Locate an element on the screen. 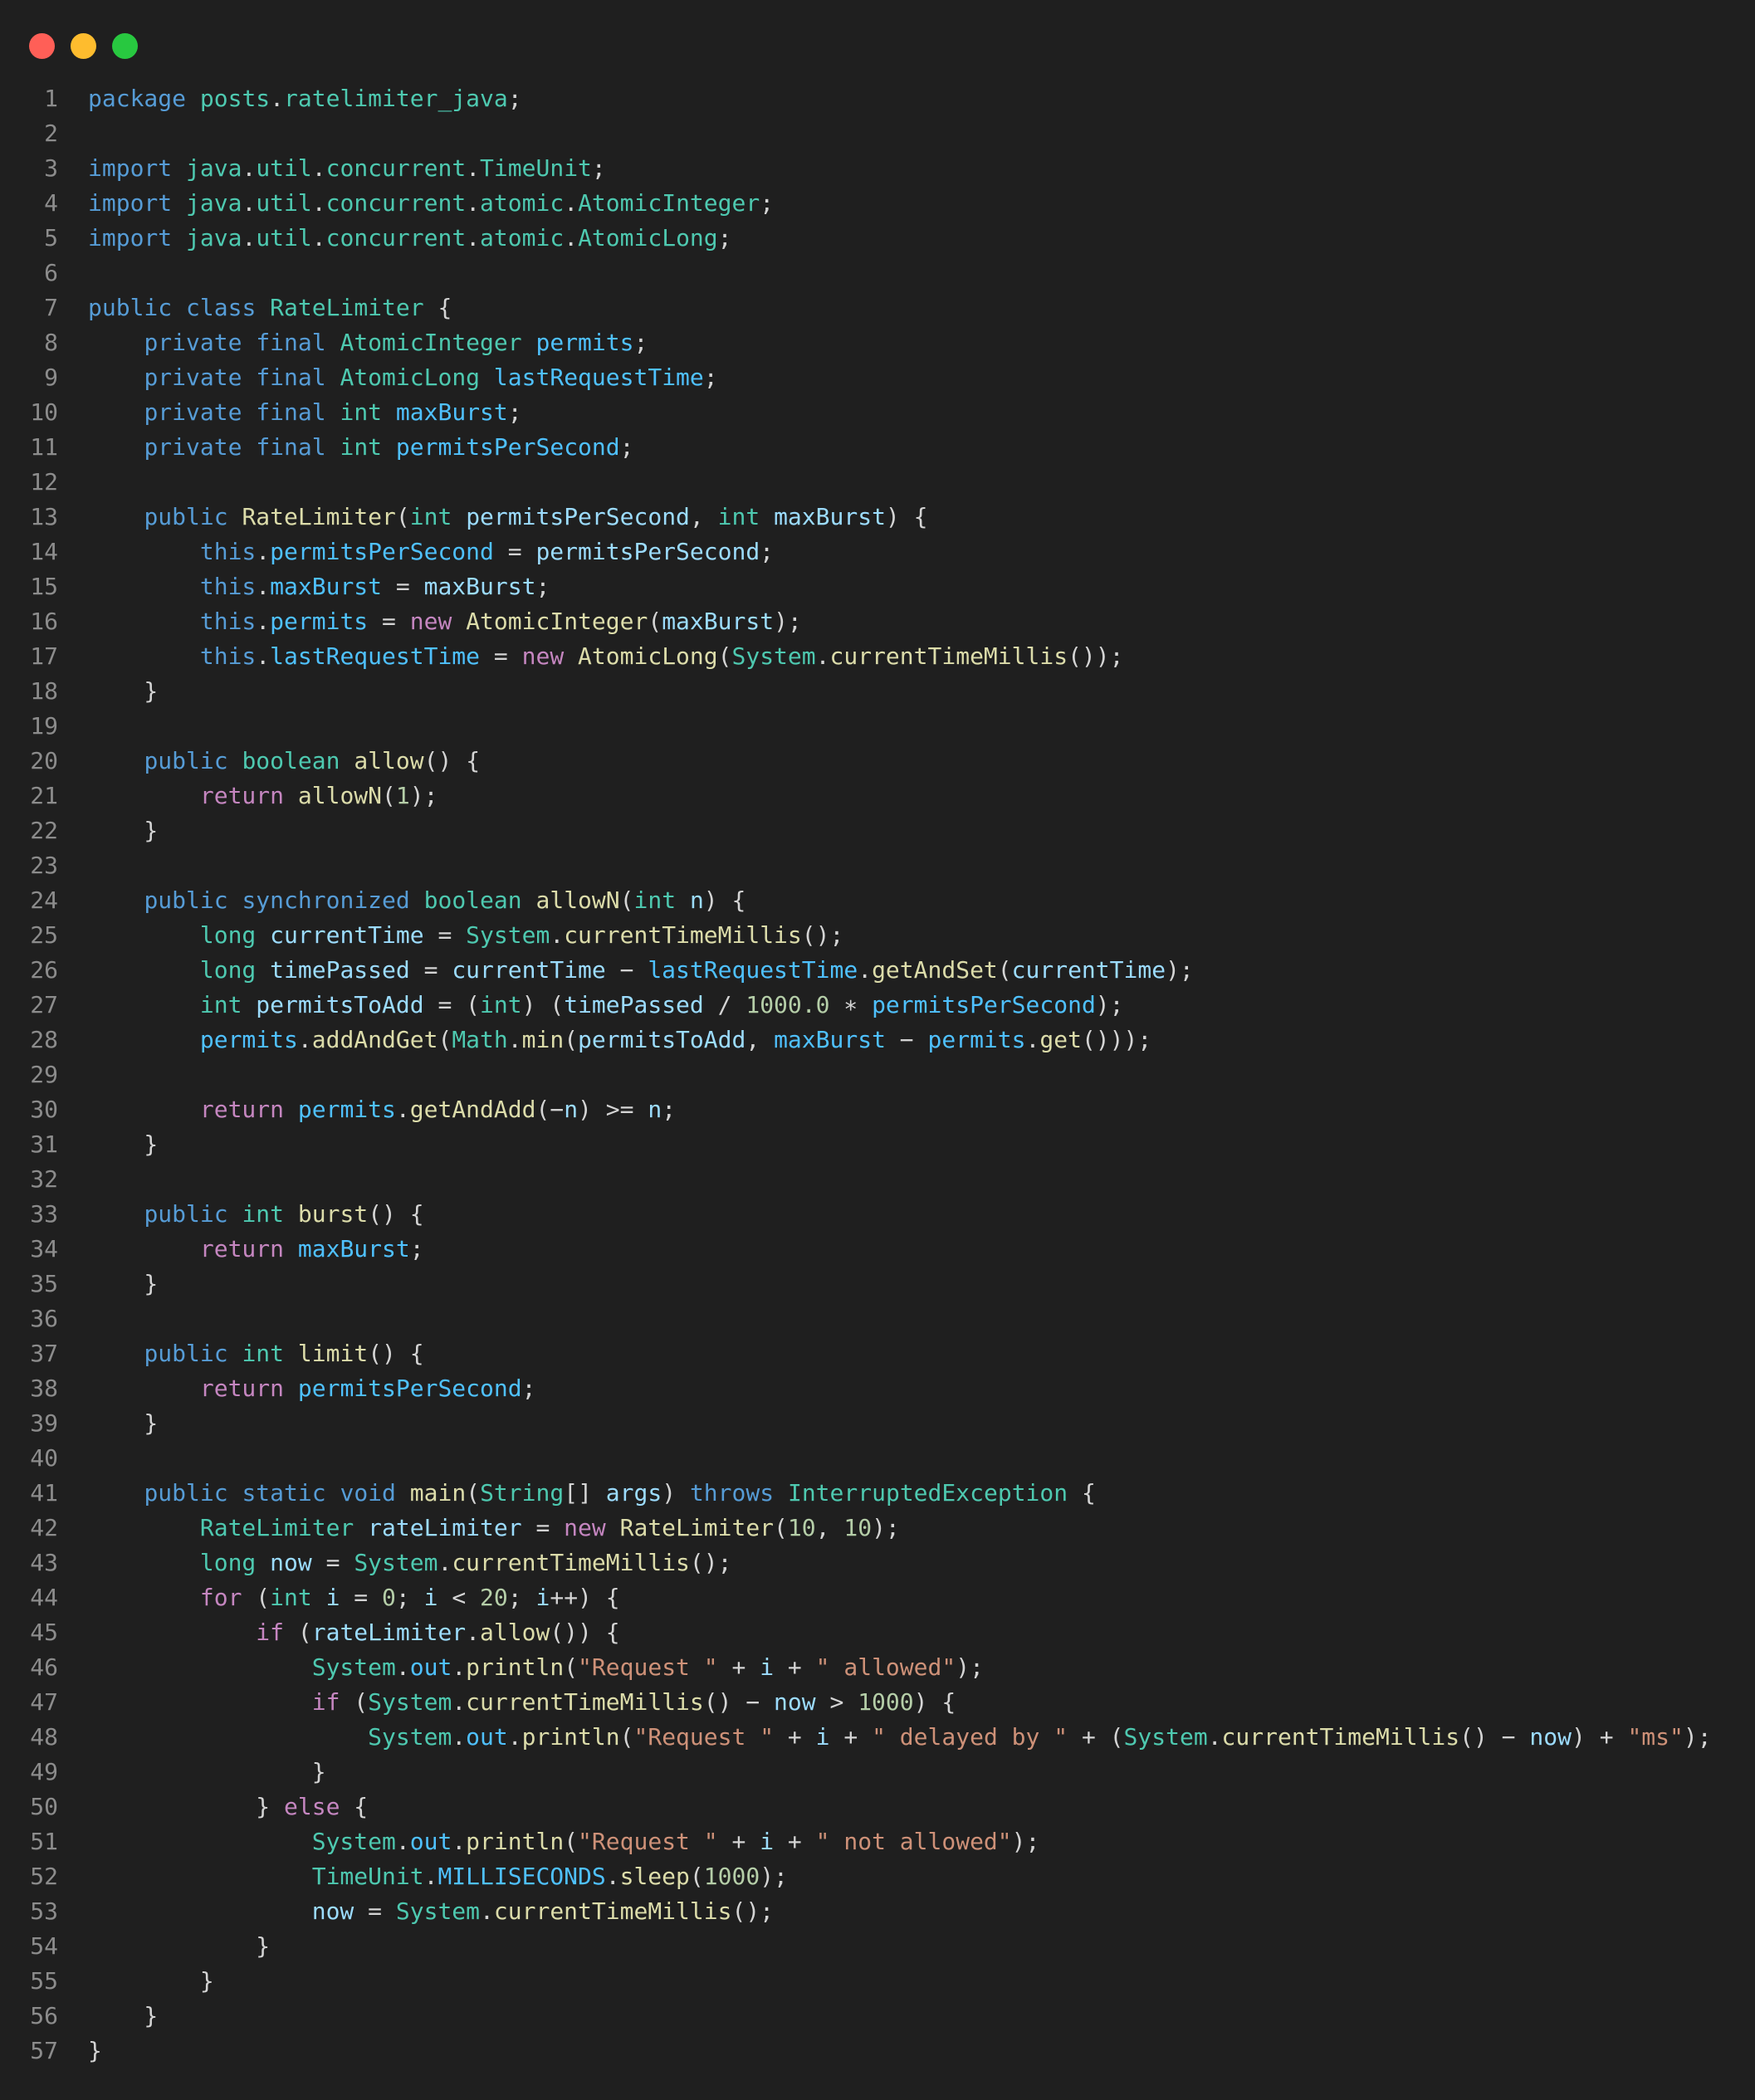  code-token: posts is located at coordinates (235, 98).